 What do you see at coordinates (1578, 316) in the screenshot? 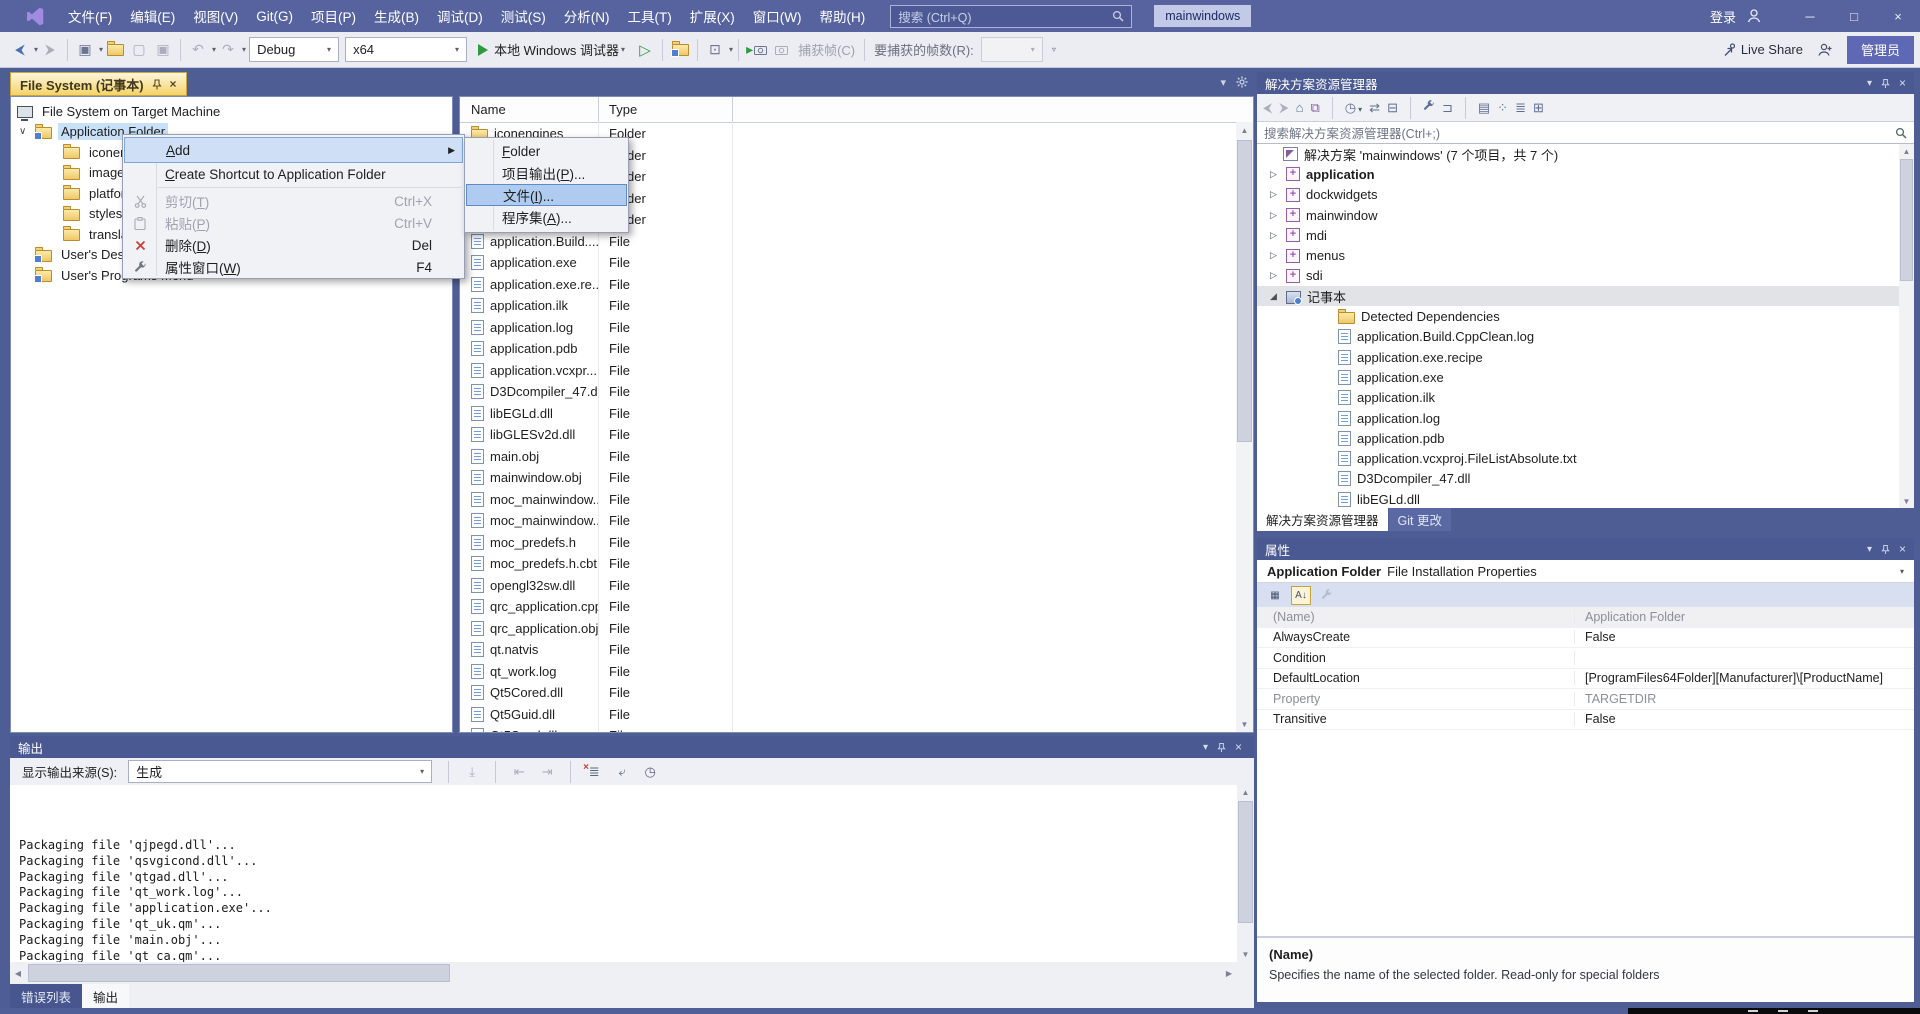
I see `solution-tree-item: Detected Dependencies` at bounding box center [1578, 316].